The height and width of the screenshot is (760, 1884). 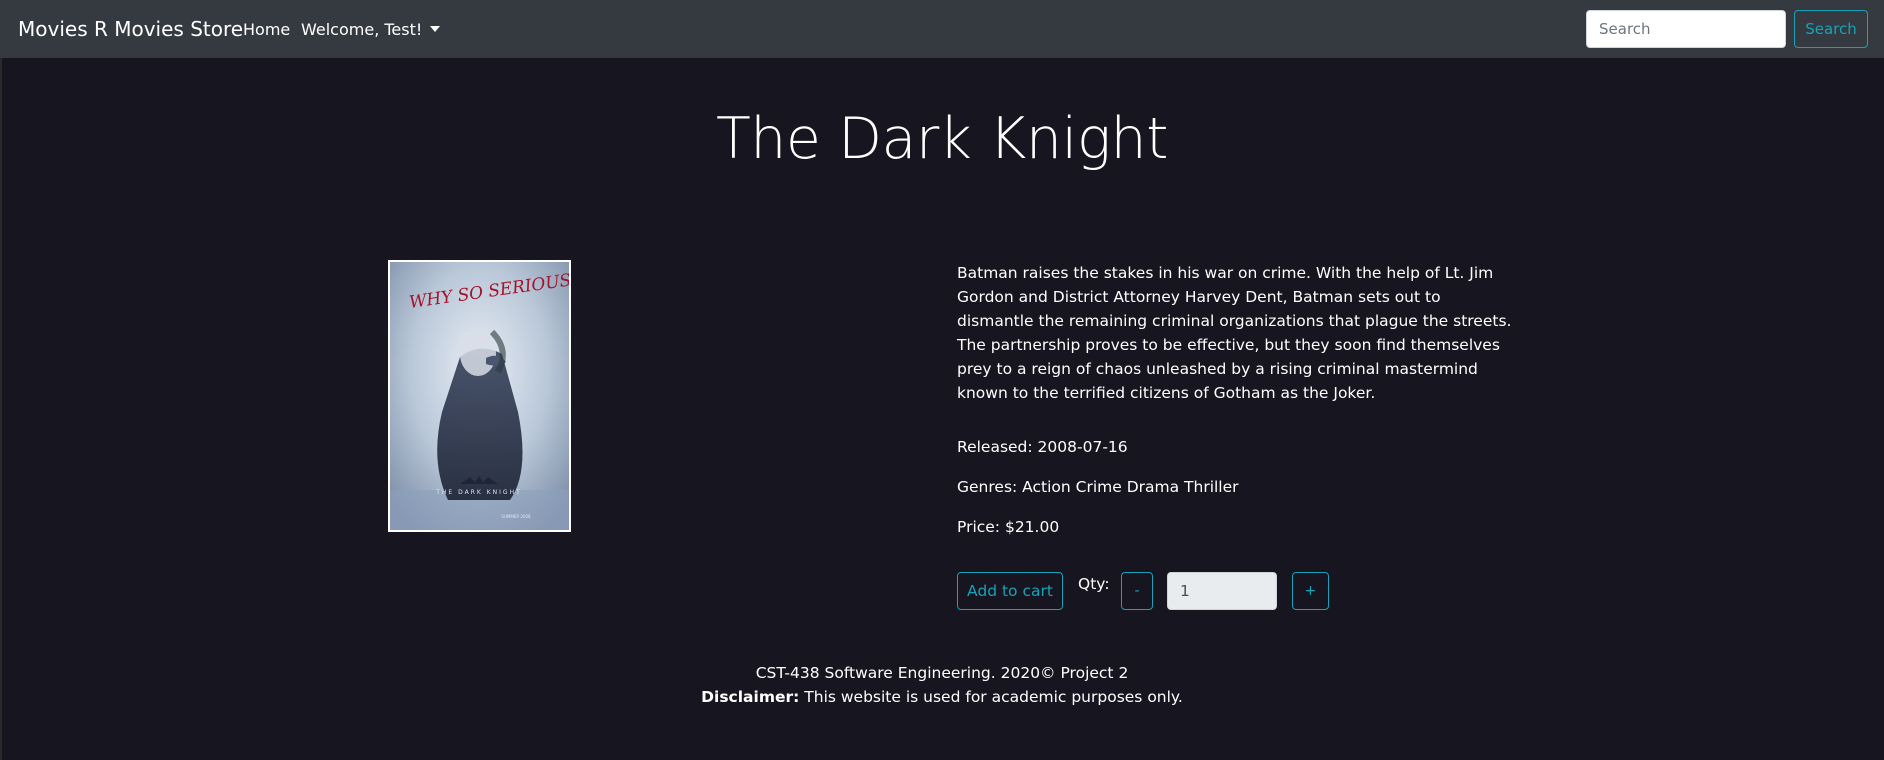 I want to click on brand-link: Movies R Movies Store, so click(x=130, y=29).